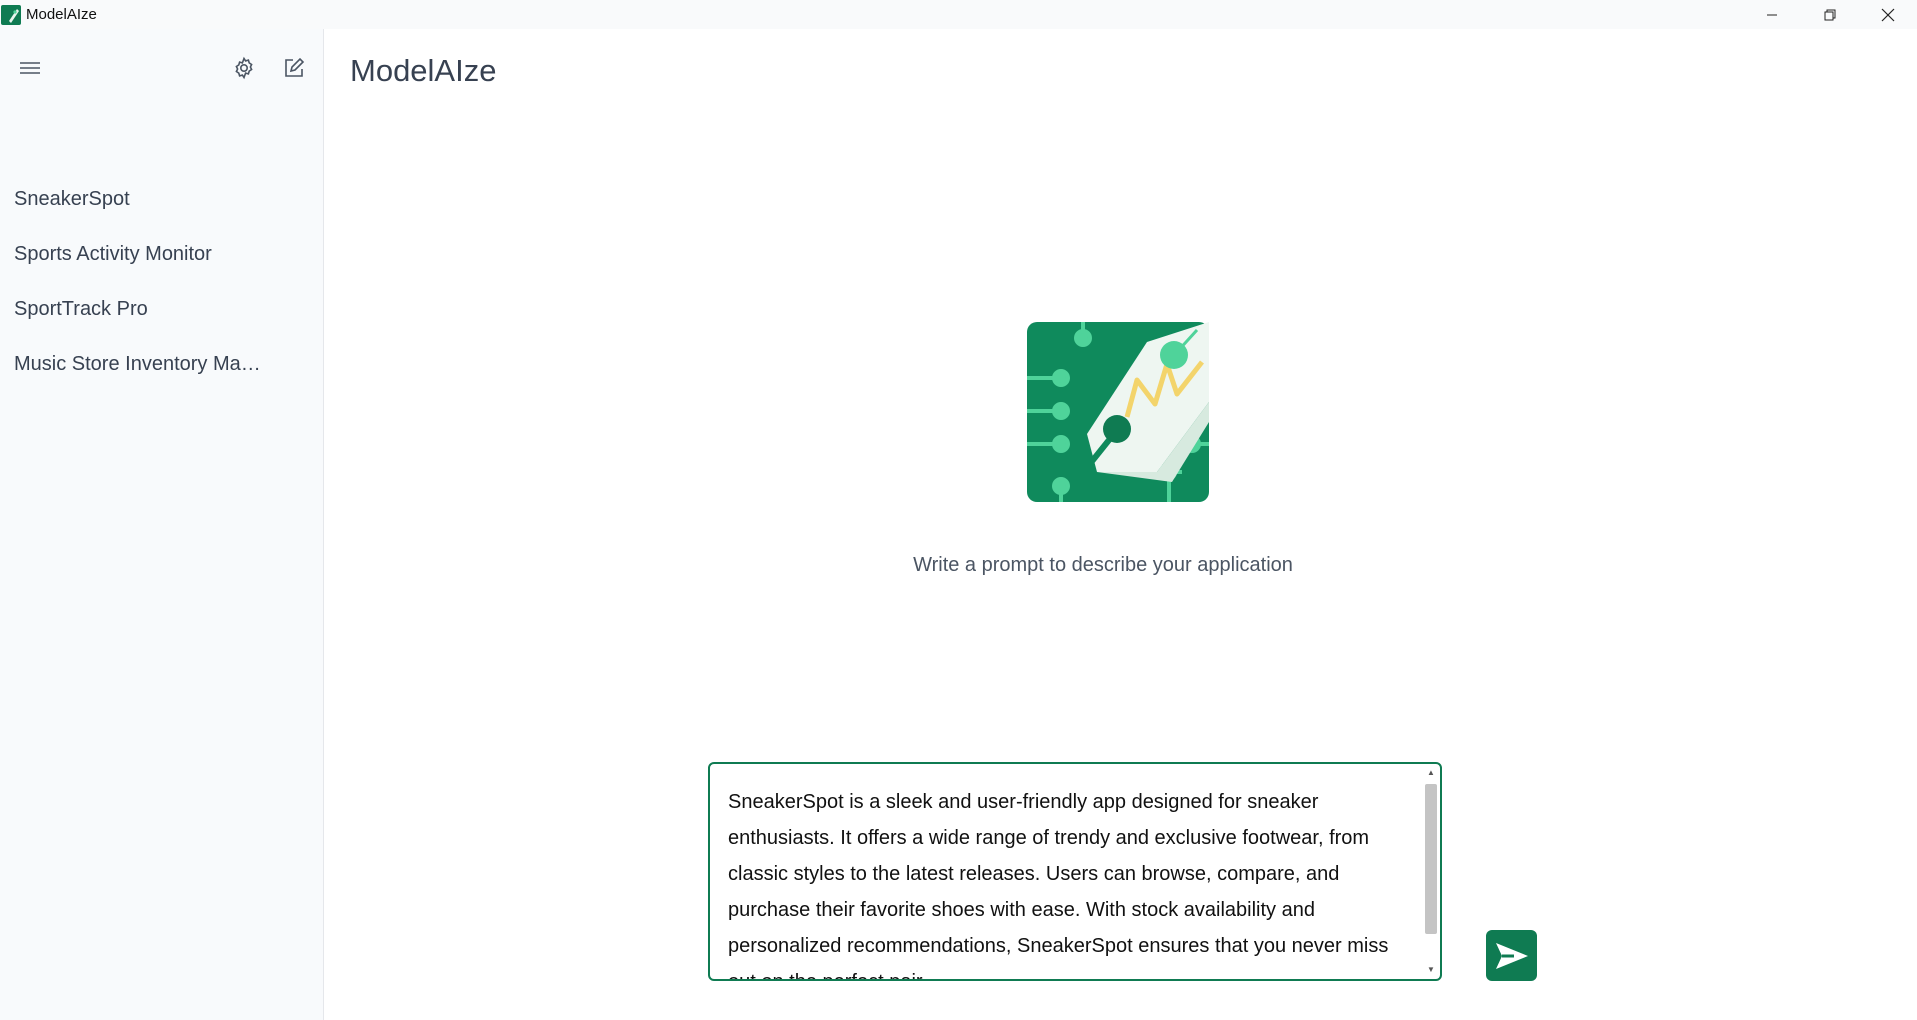  I want to click on edit-icon, so click(295, 67).